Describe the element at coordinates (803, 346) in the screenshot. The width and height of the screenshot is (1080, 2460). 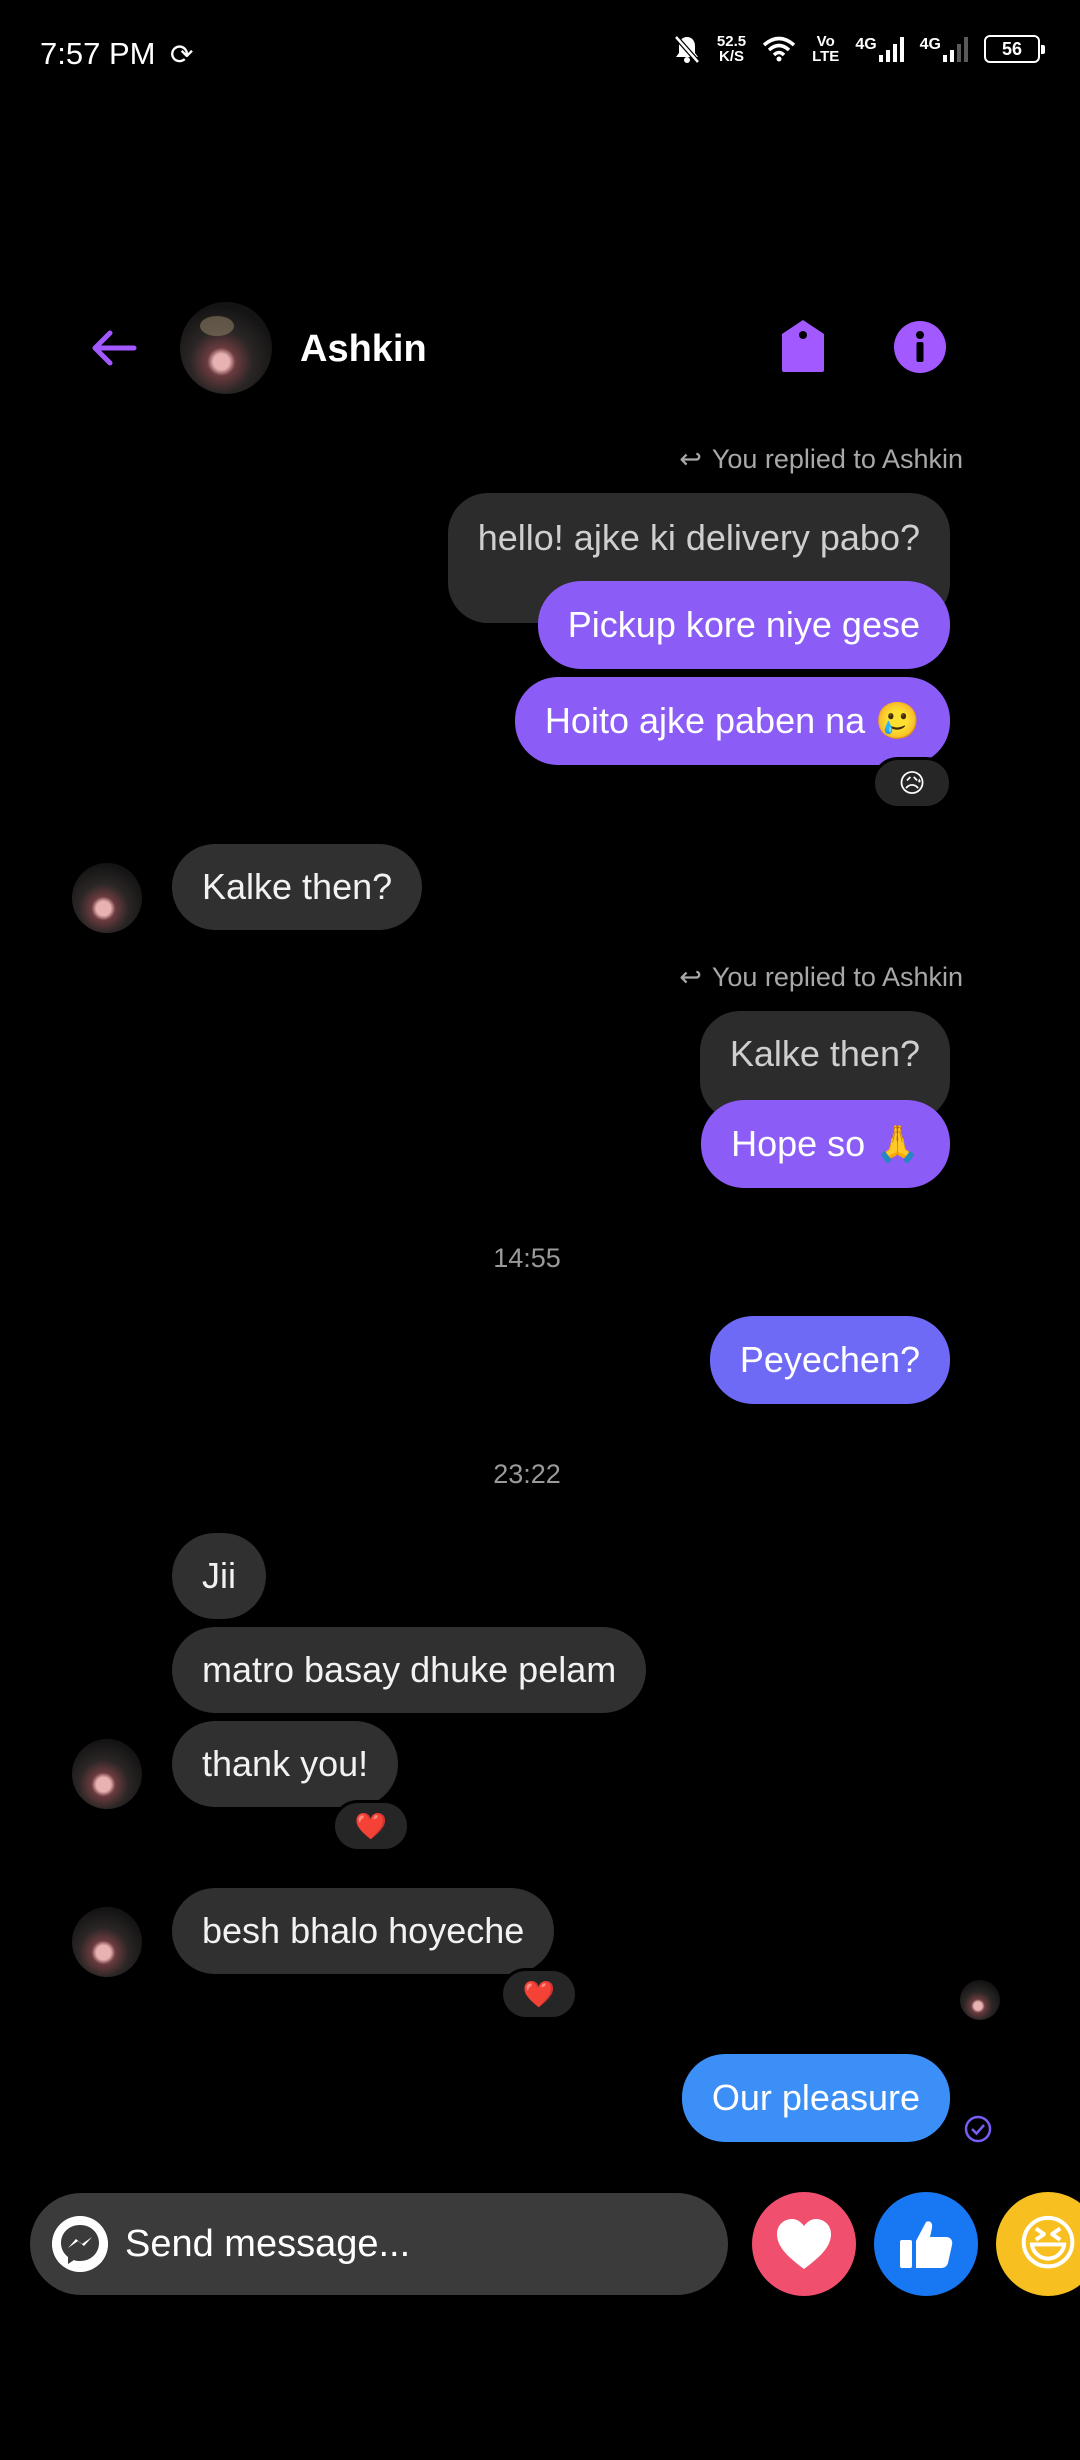
I see `tag-icon` at that location.